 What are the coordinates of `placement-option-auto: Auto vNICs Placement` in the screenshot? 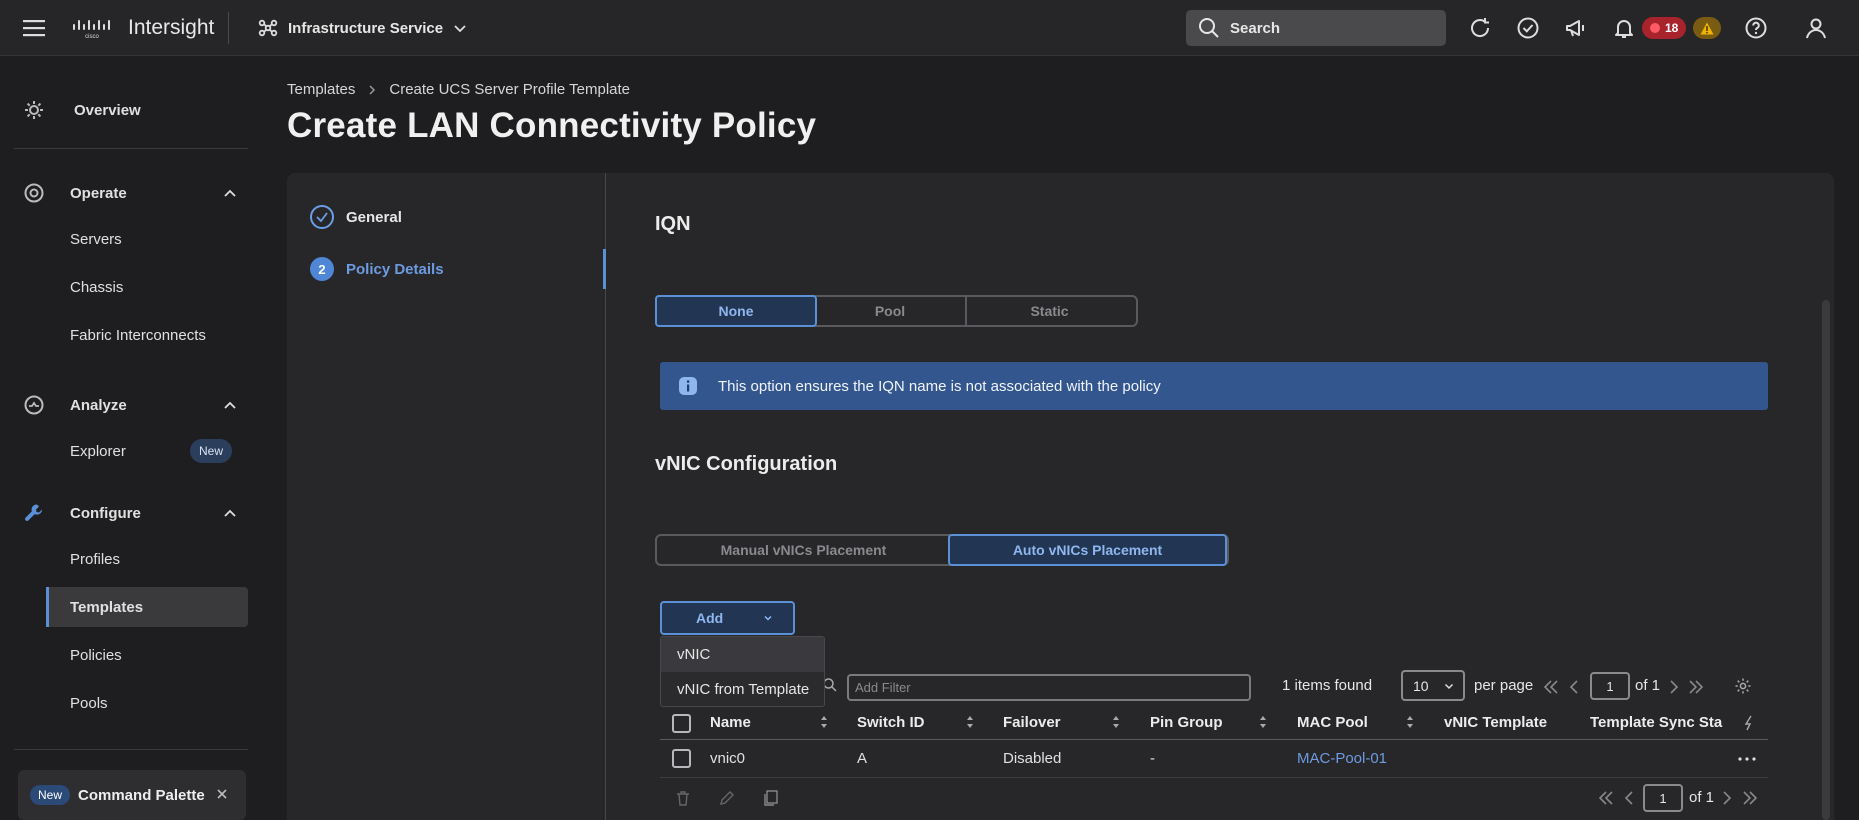 It's located at (1087, 550).